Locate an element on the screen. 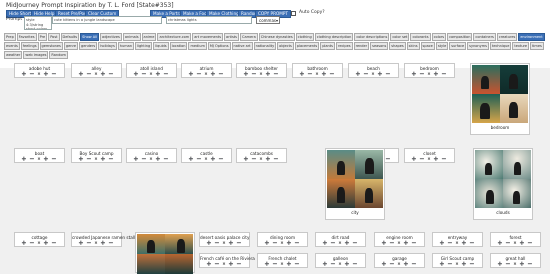  tag-composition: composition is located at coordinates (460, 37).